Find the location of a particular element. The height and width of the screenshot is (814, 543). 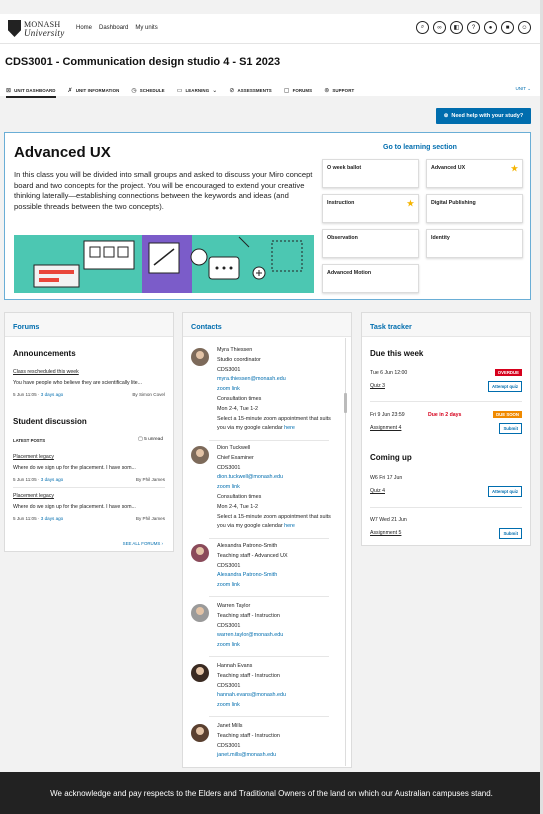

unread-count: ▢ 5 unread is located at coordinates (150, 439).